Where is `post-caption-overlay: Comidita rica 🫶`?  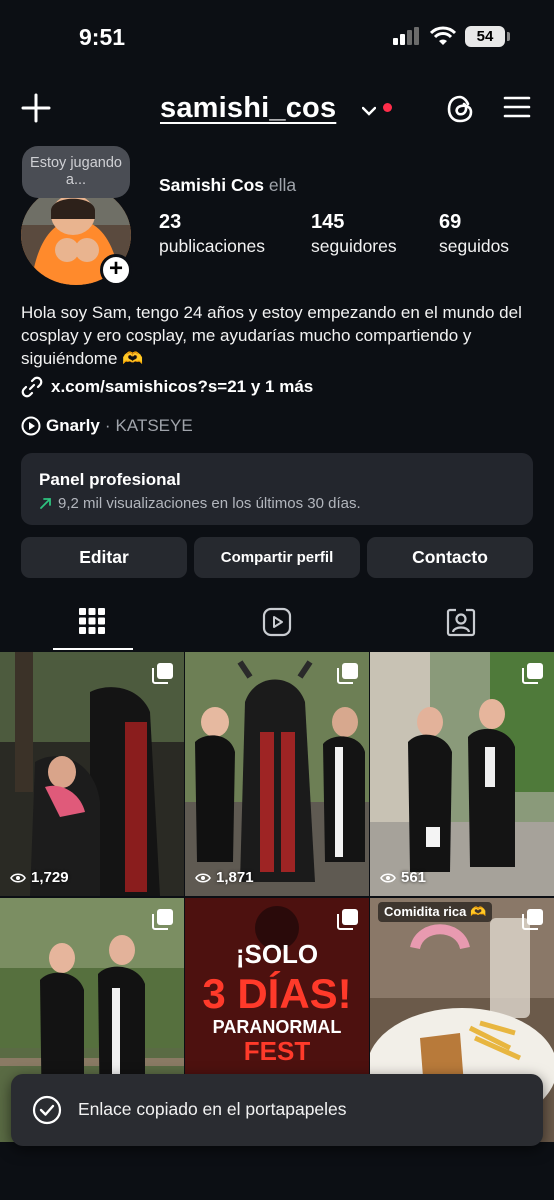
post-caption-overlay: Comidita rica 🫶 is located at coordinates (435, 912).